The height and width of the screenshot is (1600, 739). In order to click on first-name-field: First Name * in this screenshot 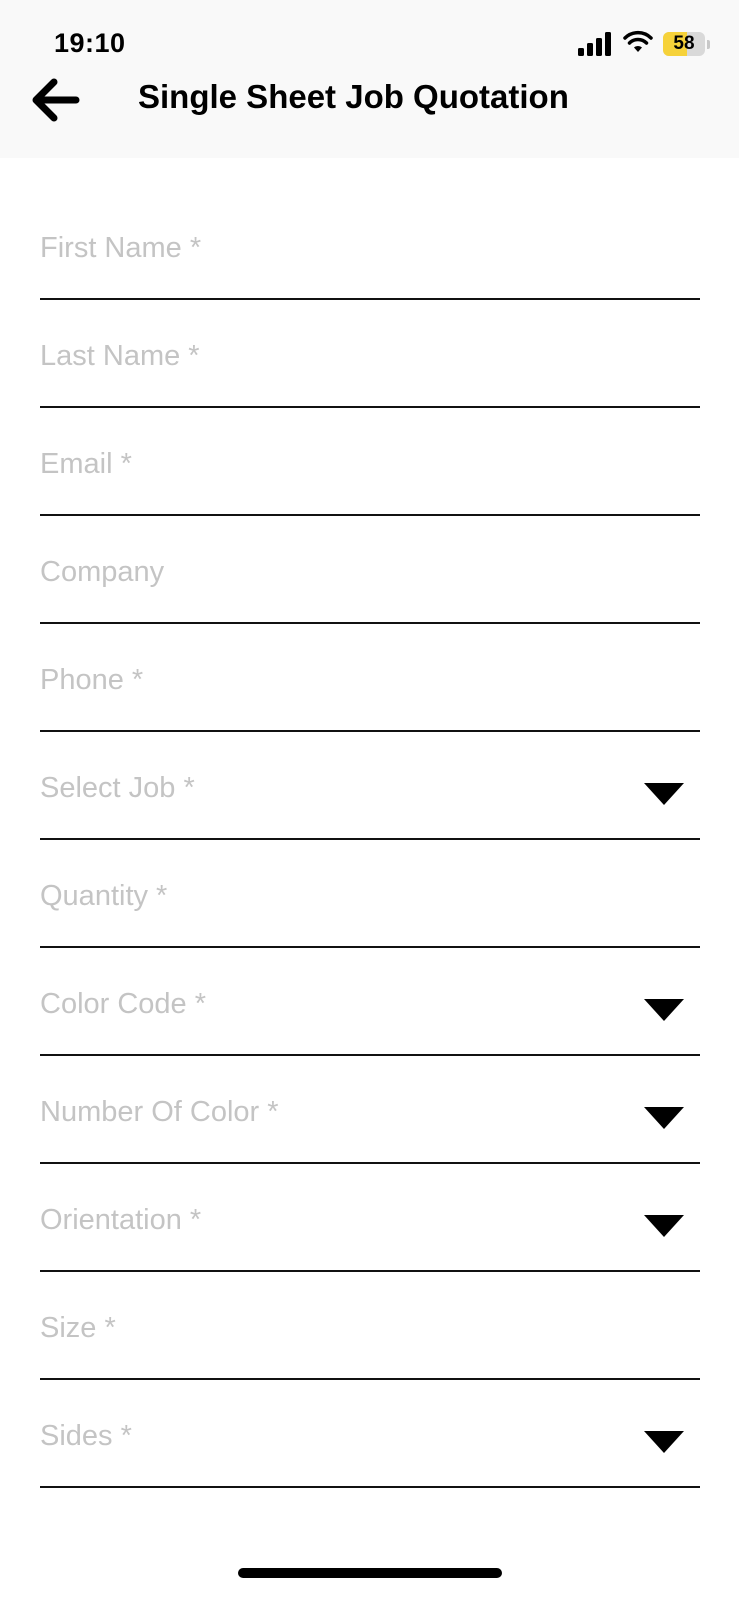, I will do `click(370, 246)`.